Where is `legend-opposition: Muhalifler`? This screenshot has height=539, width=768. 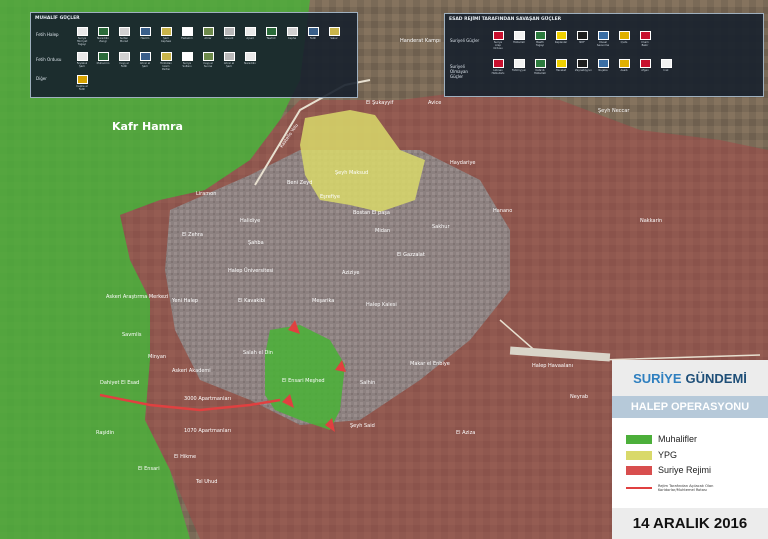 legend-opposition: Muhalifler is located at coordinates (661, 439).